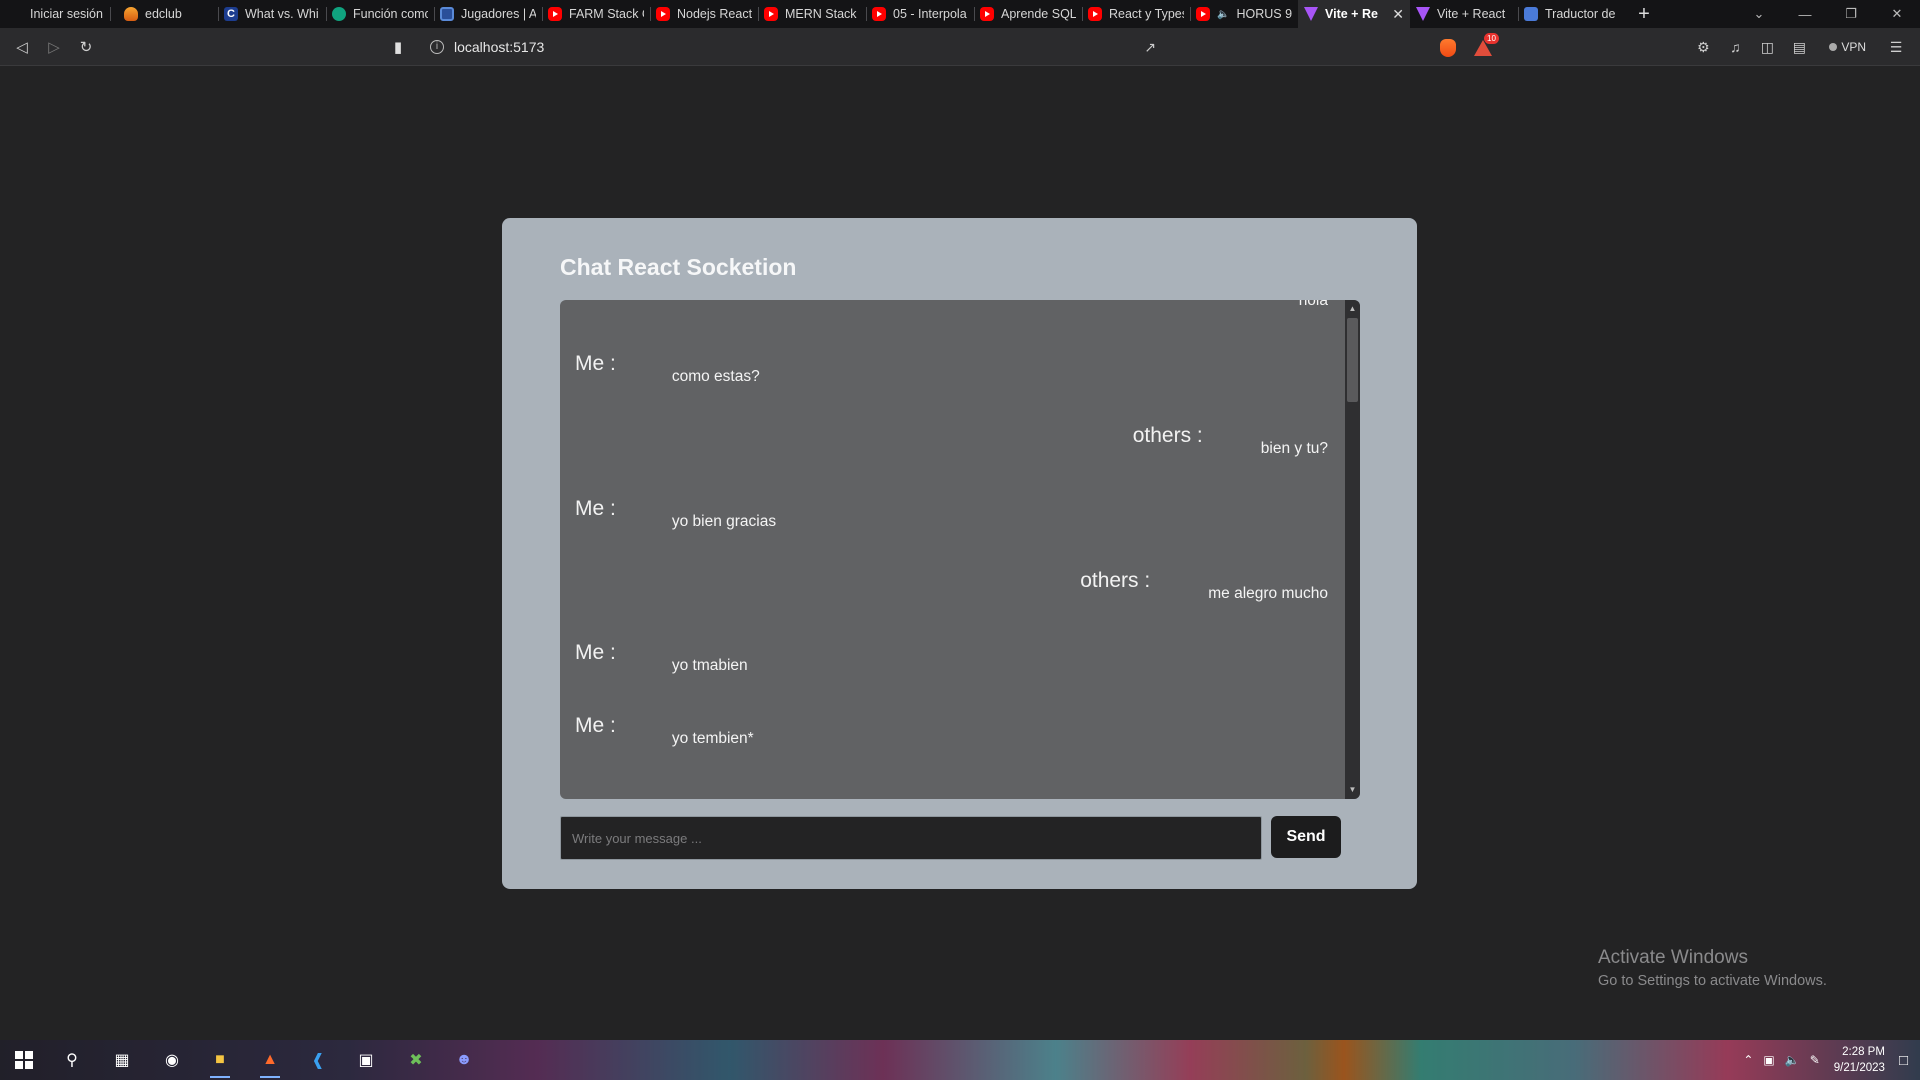 This screenshot has height=1080, width=1920. What do you see at coordinates (1903, 1060) in the screenshot?
I see `notification-icon: □` at bounding box center [1903, 1060].